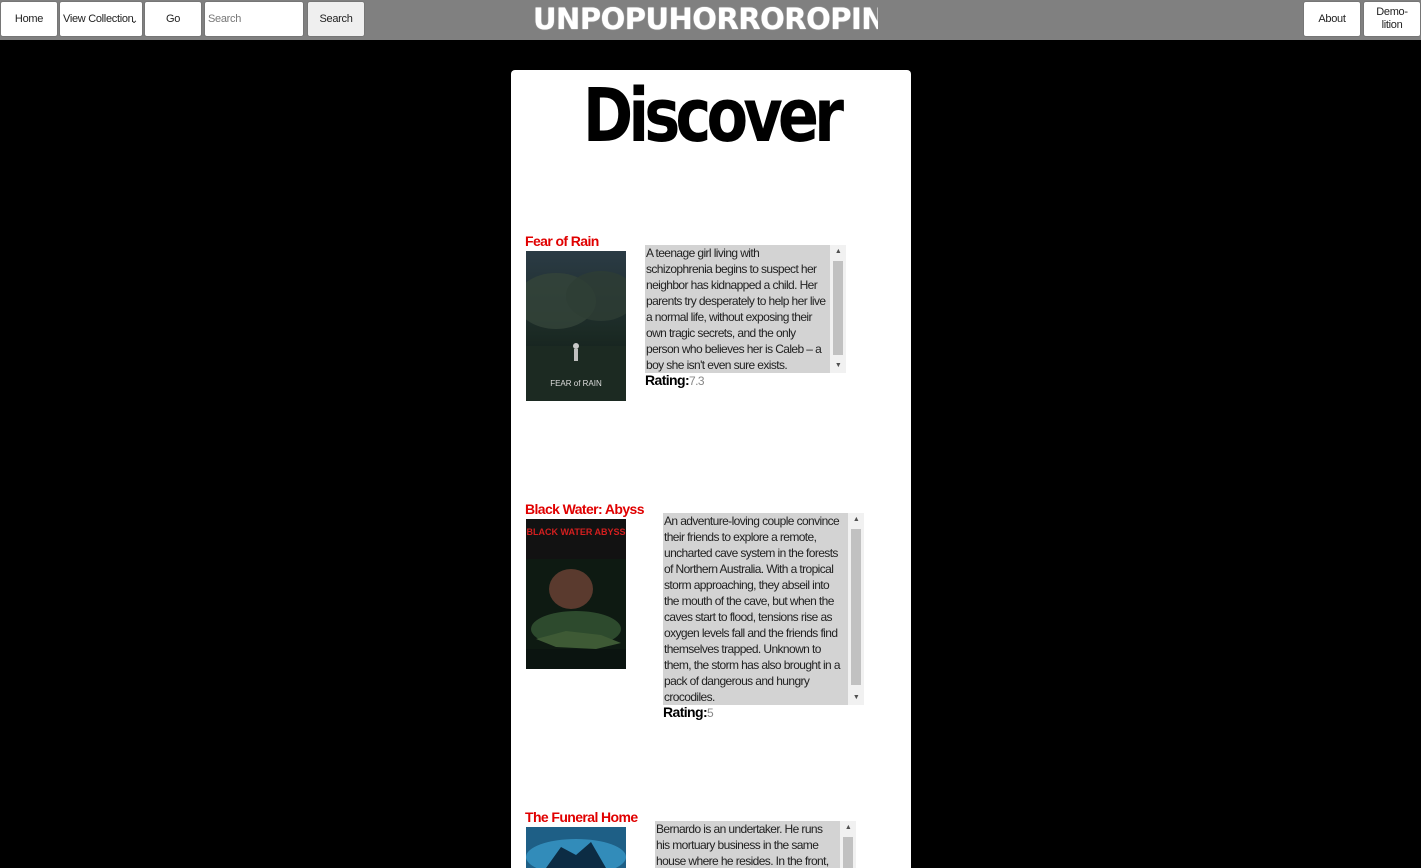 This screenshot has width=1421, height=868. I want to click on collection-select: View Collection ⌄, so click(101, 19).